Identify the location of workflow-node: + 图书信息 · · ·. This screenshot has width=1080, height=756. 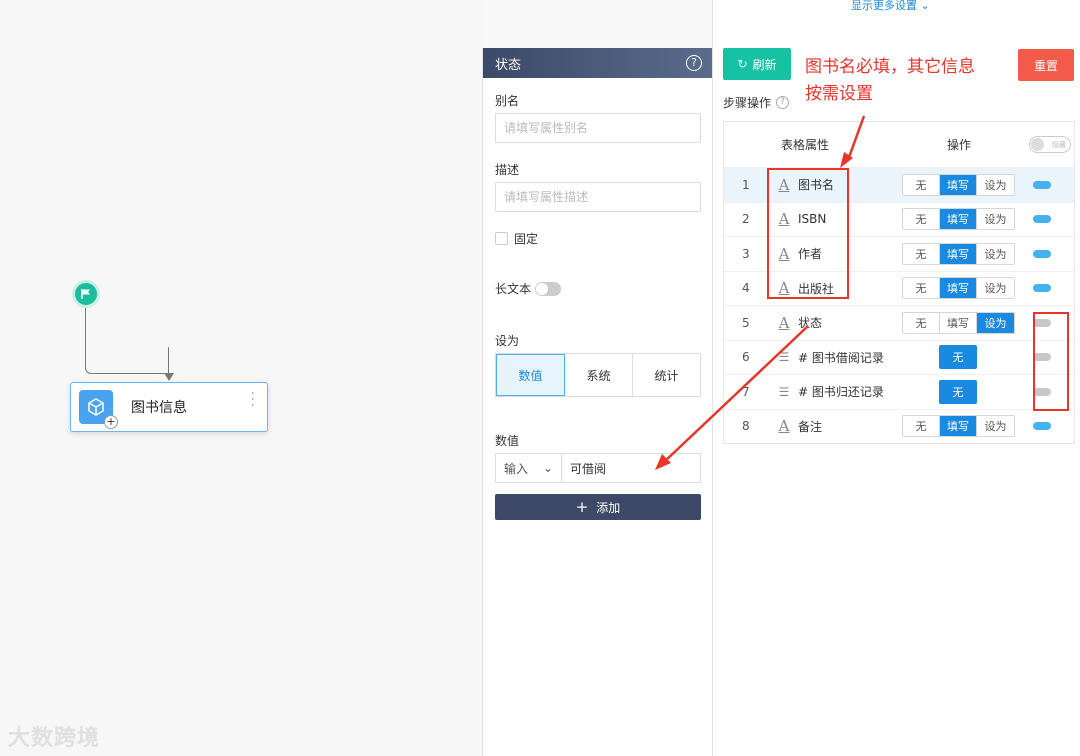
(169, 407).